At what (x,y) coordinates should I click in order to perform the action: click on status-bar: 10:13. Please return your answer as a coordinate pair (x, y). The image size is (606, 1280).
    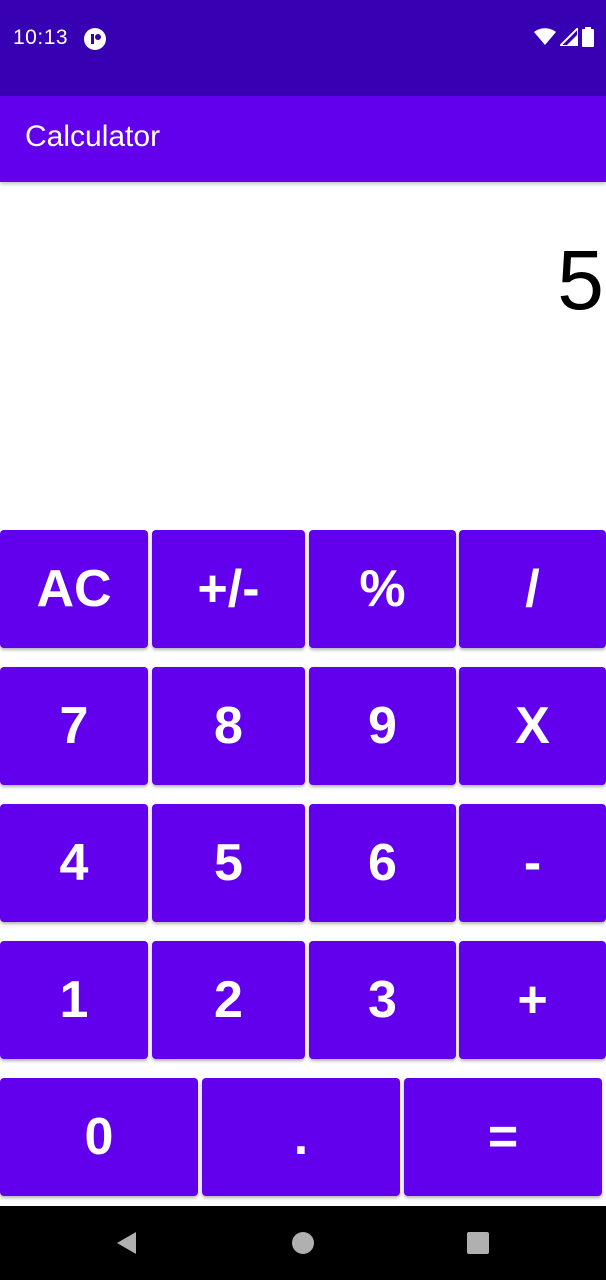
    Looking at the image, I should click on (303, 48).